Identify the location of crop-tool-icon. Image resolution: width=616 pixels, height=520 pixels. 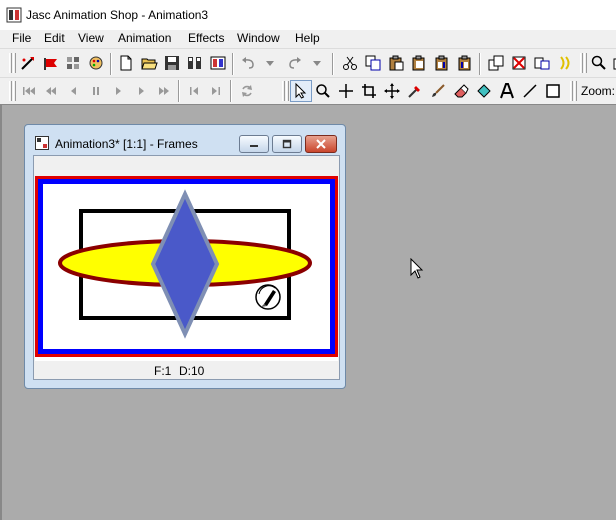
(369, 91).